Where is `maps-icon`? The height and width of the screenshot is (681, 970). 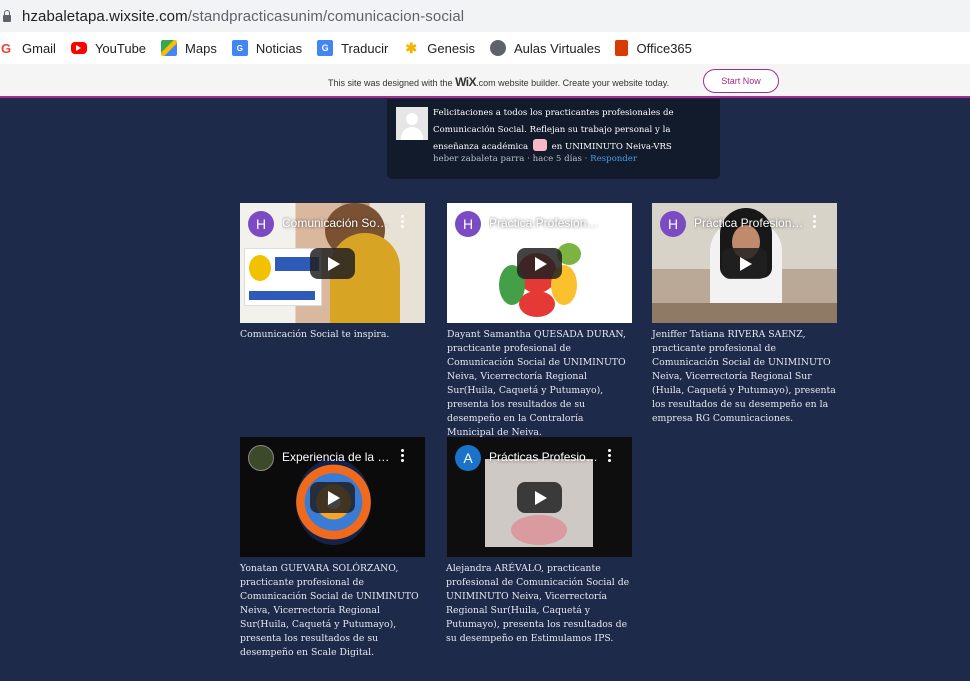 maps-icon is located at coordinates (169, 48).